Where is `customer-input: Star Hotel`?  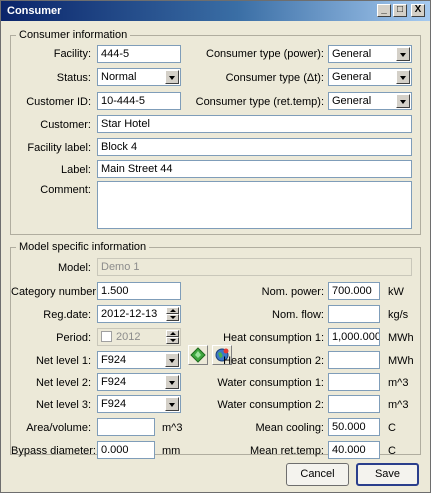
customer-input: Star Hotel is located at coordinates (254, 124).